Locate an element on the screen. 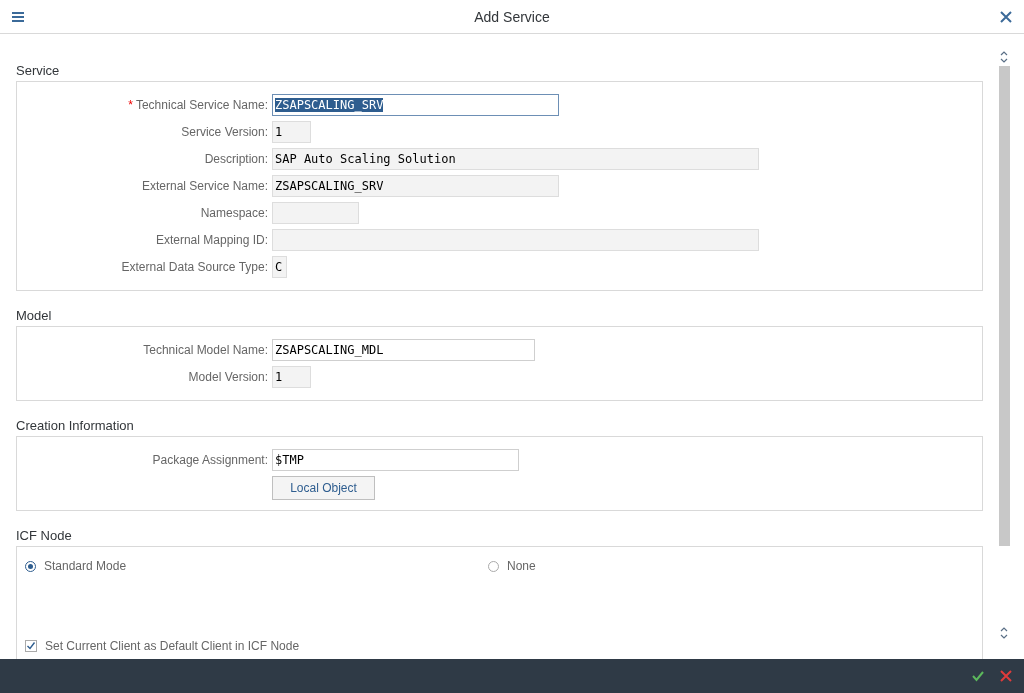 The image size is (1024, 693). checkbox-label: Set Current Client as Default Client in ICF Node is located at coordinates (172, 646).